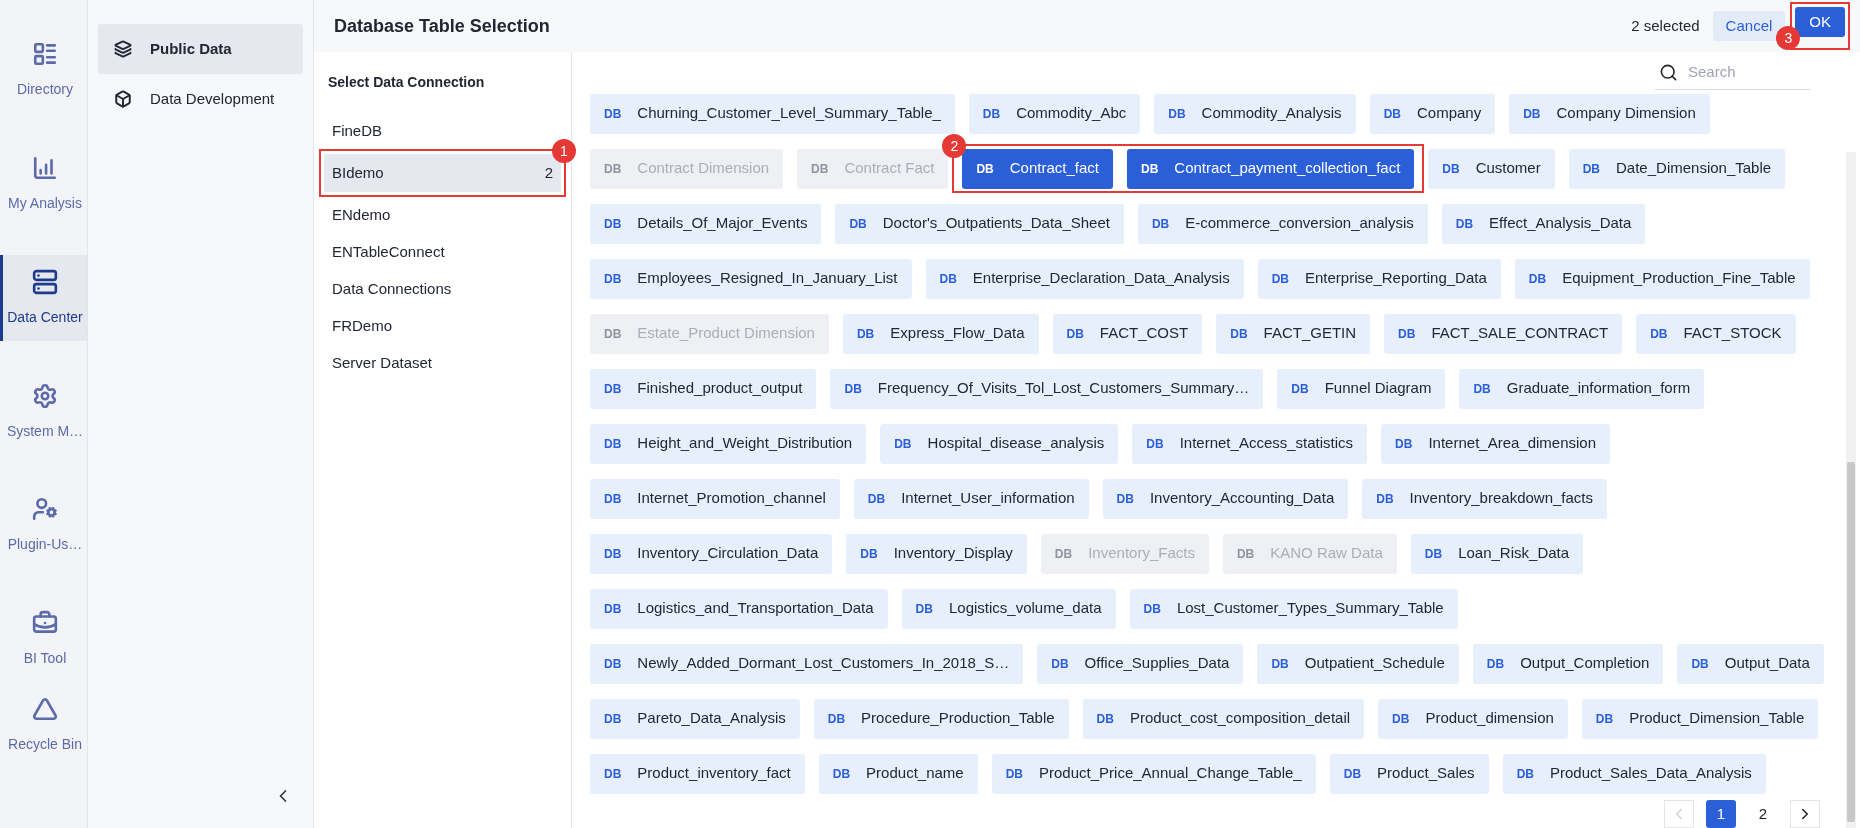  What do you see at coordinates (200, 49) in the screenshot?
I see `nav-item: Public Data` at bounding box center [200, 49].